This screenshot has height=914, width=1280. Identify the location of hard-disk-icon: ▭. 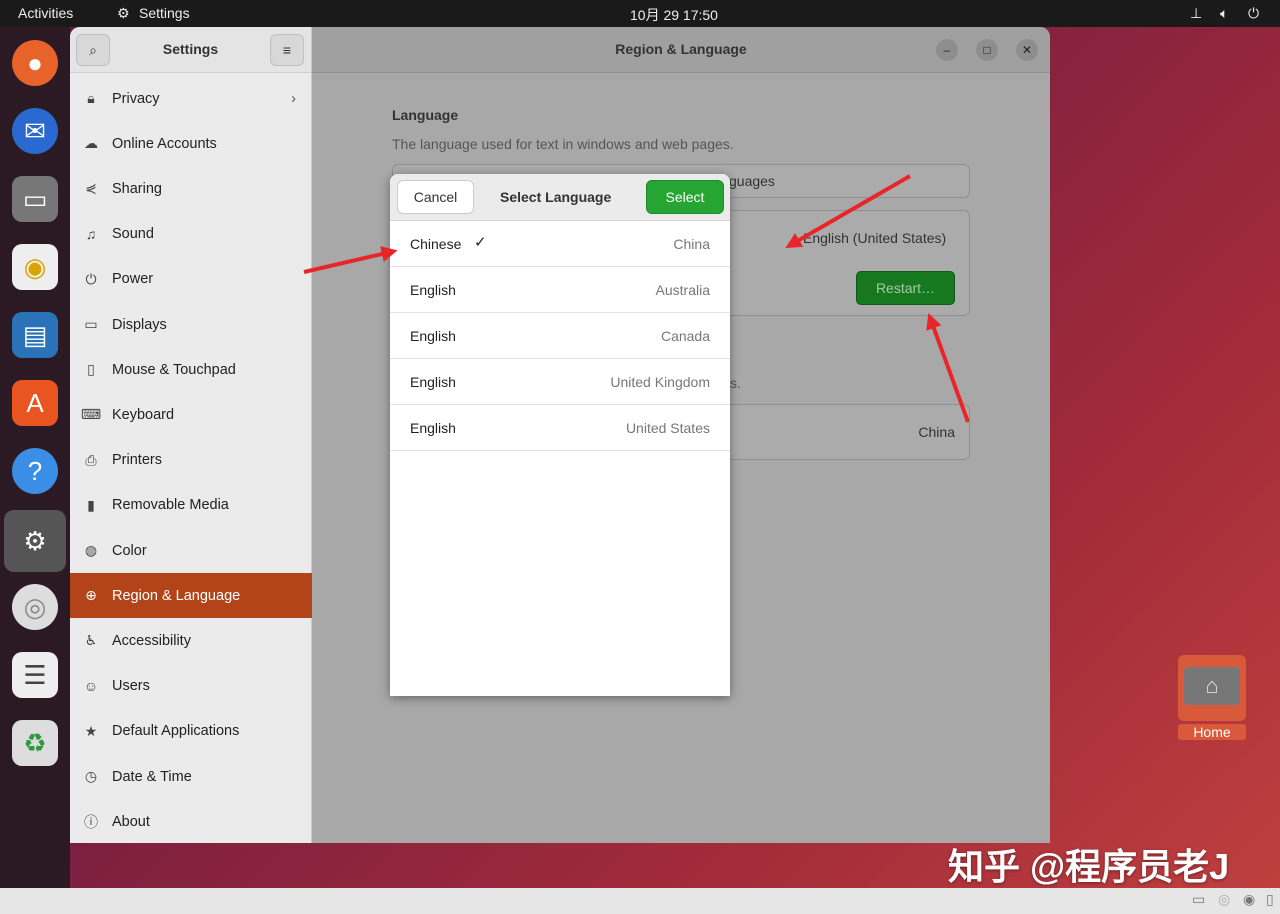
(1198, 899).